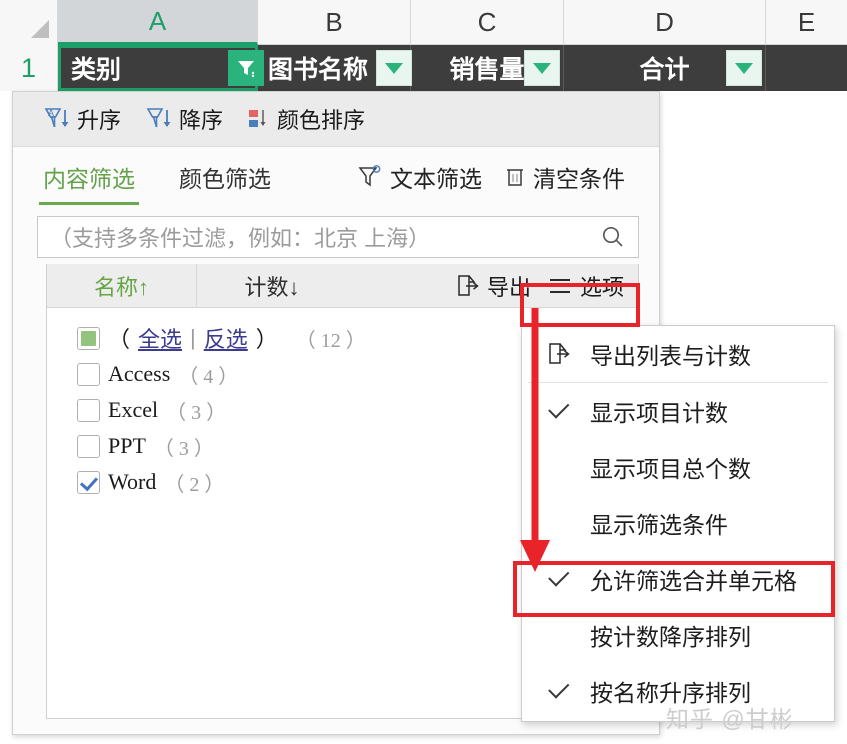 Image resolution: width=847 pixels, height=744 pixels. I want to click on export-label: 导出, so click(508, 287).